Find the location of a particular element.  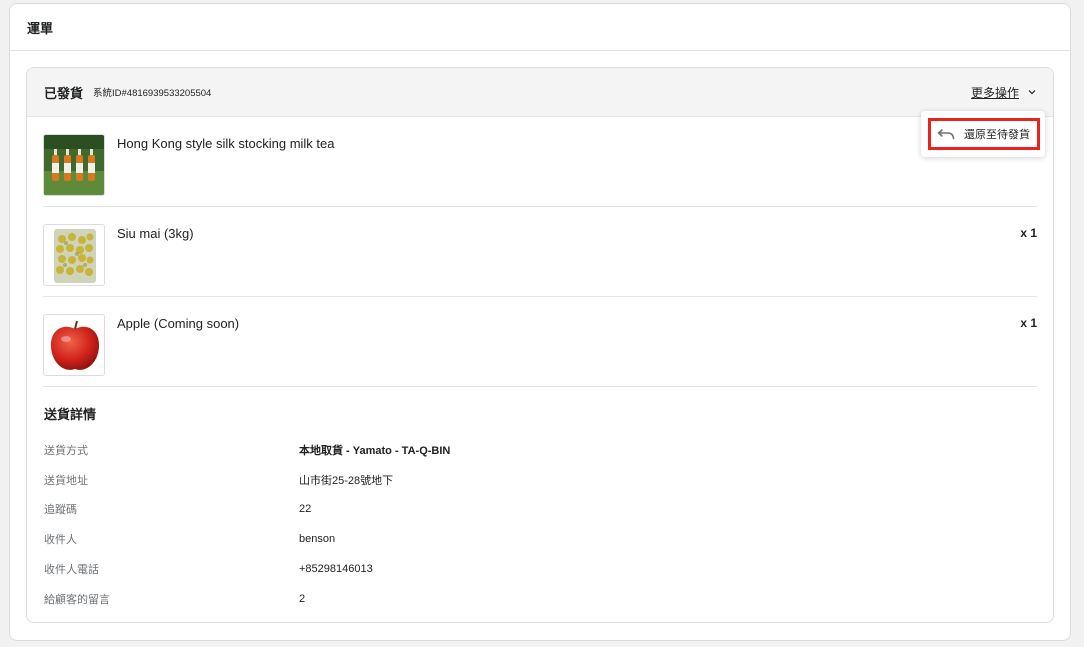

detail-value: 22 is located at coordinates (305, 509).